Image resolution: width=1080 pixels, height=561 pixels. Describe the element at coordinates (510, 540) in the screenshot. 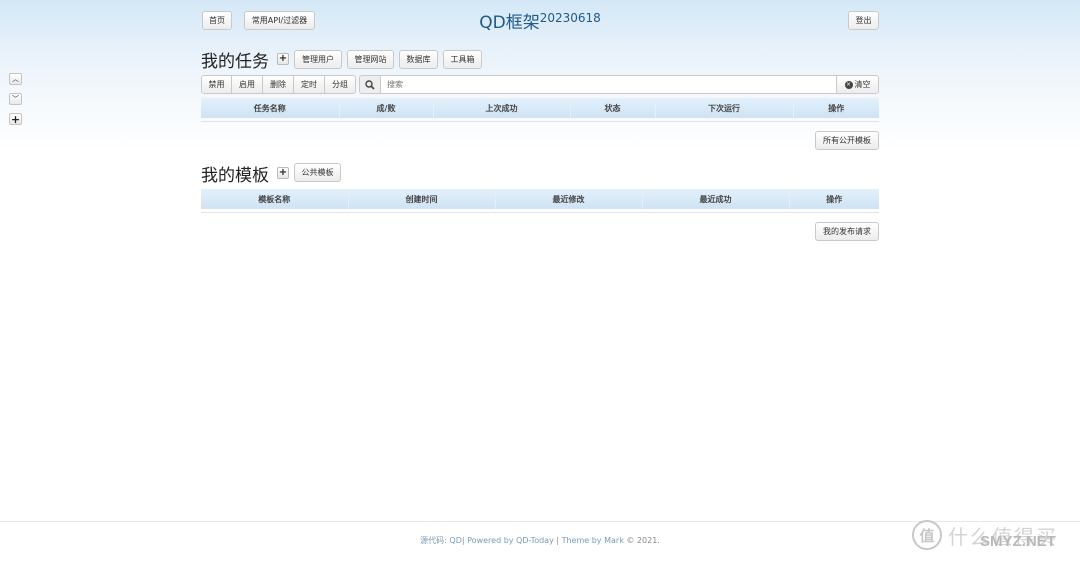

I see `footer-powered-by-link: Powered by QD-Today` at that location.